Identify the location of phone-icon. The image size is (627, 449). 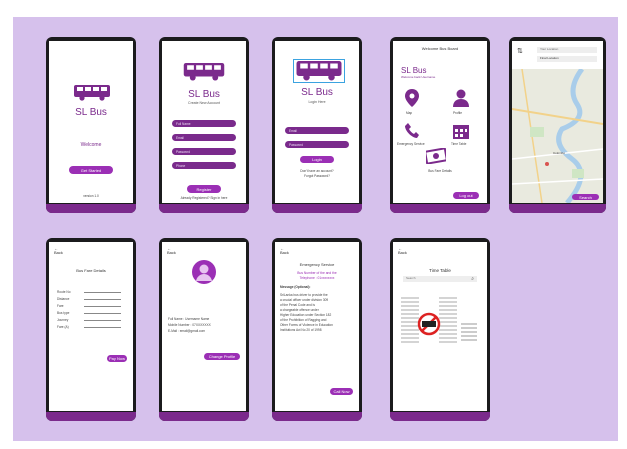
(412, 131).